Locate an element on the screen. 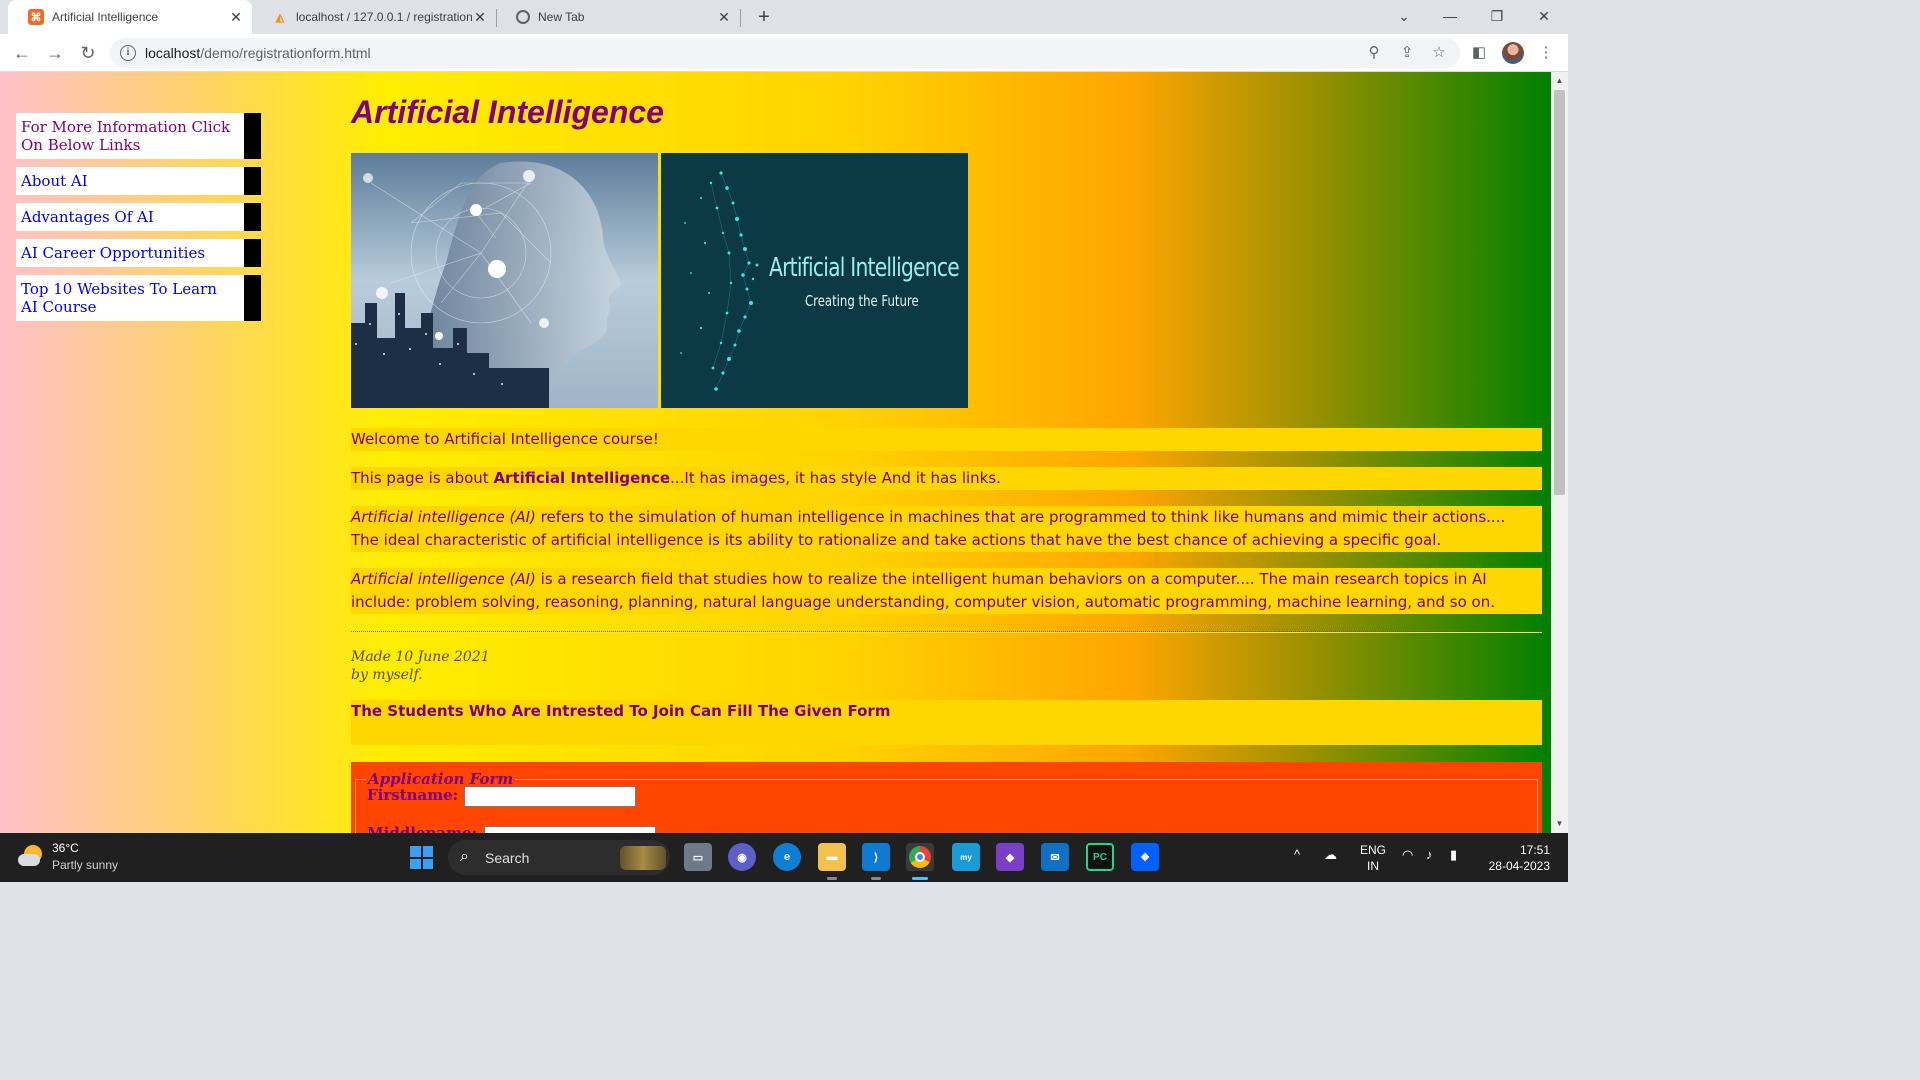 The height and width of the screenshot is (1080, 1920). pycharm-icon: PC is located at coordinates (1100, 857).